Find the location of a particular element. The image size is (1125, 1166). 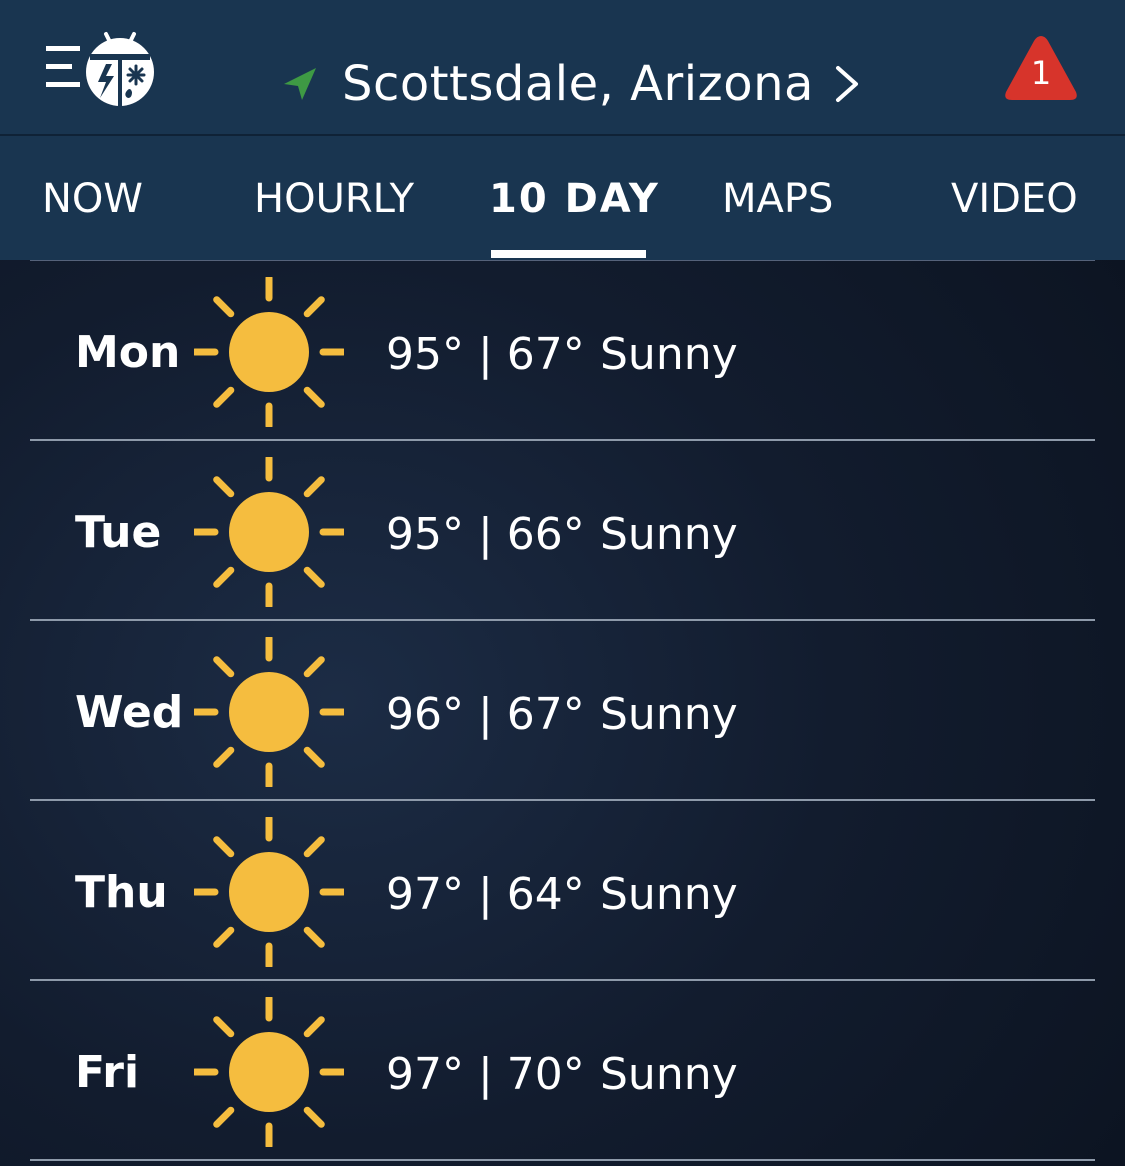

day-label: Fri is located at coordinates (107, 1072).